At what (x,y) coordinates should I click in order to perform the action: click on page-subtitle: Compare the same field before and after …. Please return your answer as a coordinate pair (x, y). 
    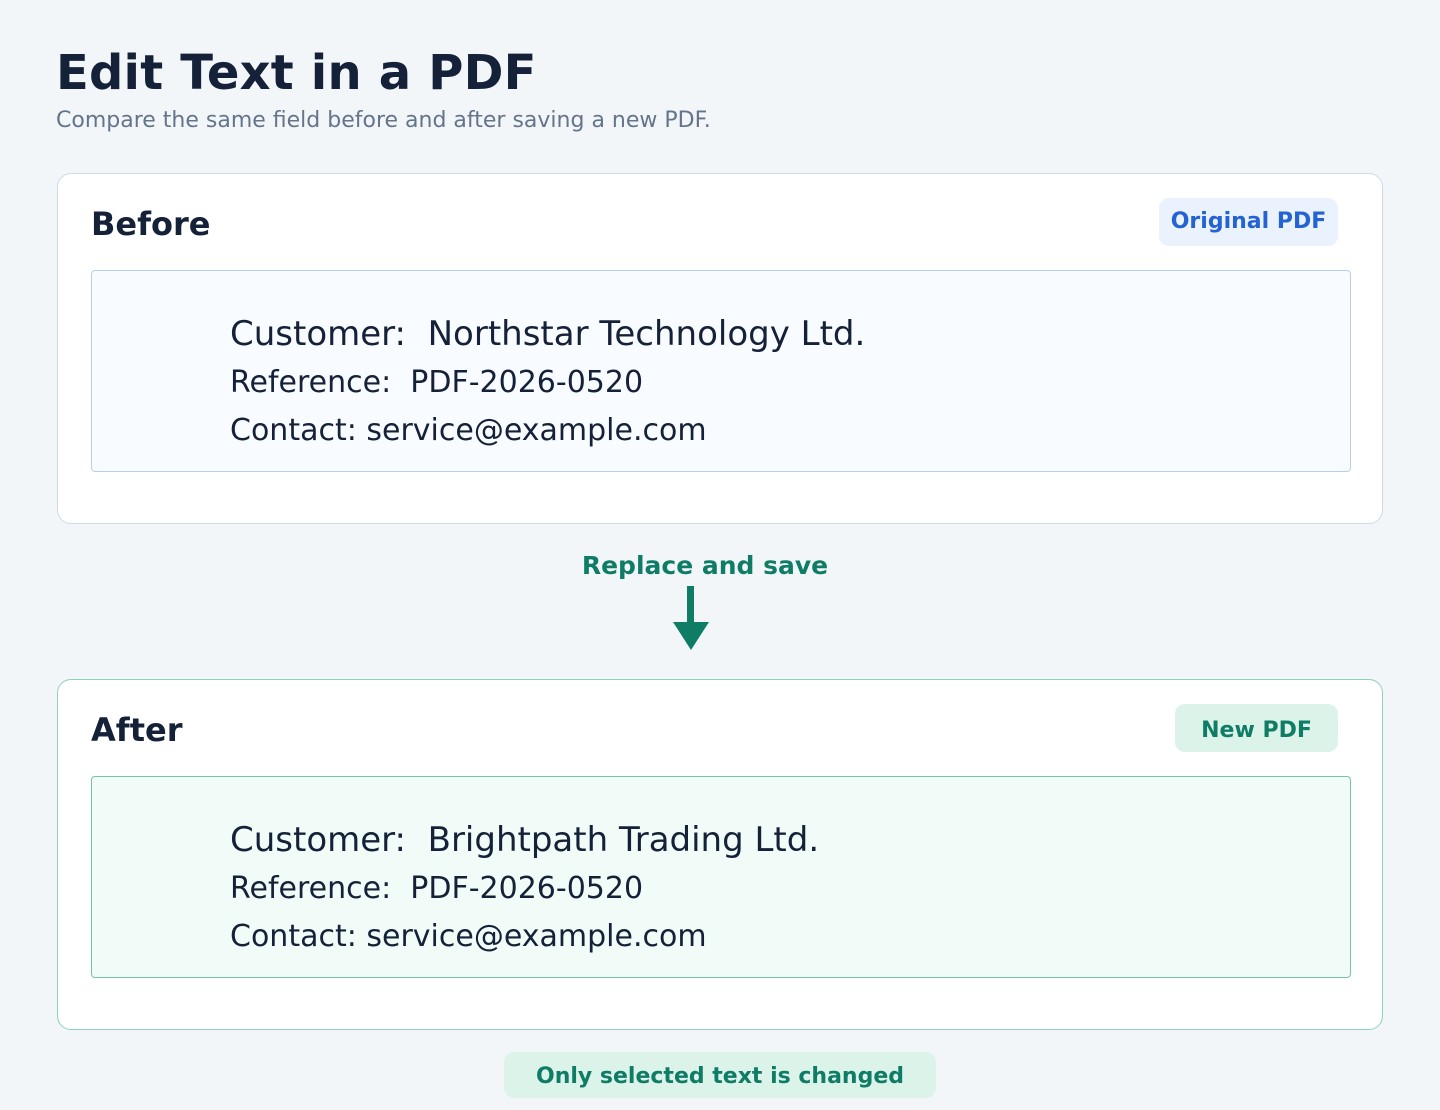
    Looking at the image, I should click on (383, 120).